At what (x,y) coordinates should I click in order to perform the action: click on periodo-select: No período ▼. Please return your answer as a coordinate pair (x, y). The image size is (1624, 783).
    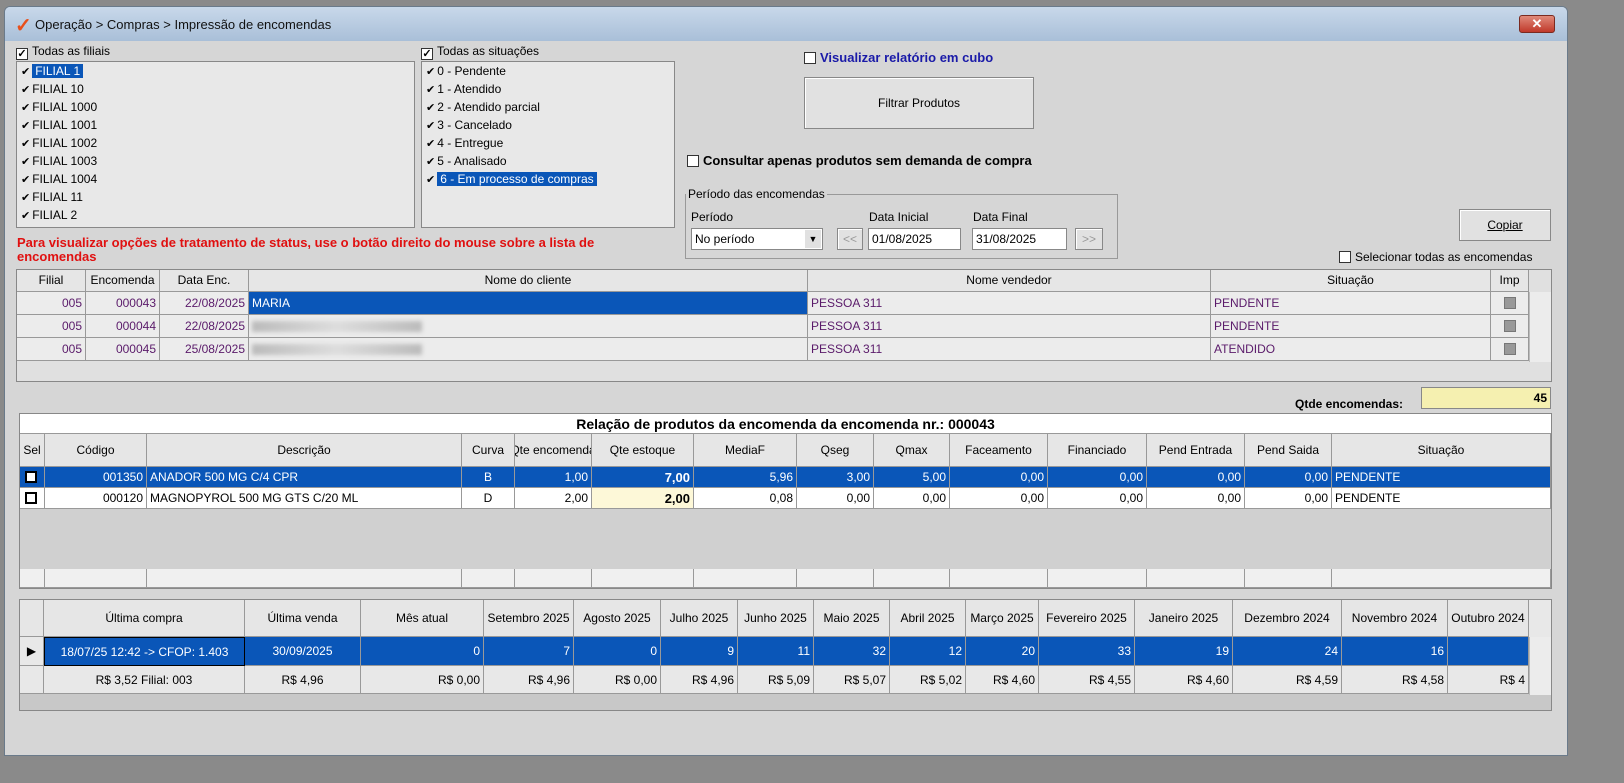
    Looking at the image, I should click on (757, 239).